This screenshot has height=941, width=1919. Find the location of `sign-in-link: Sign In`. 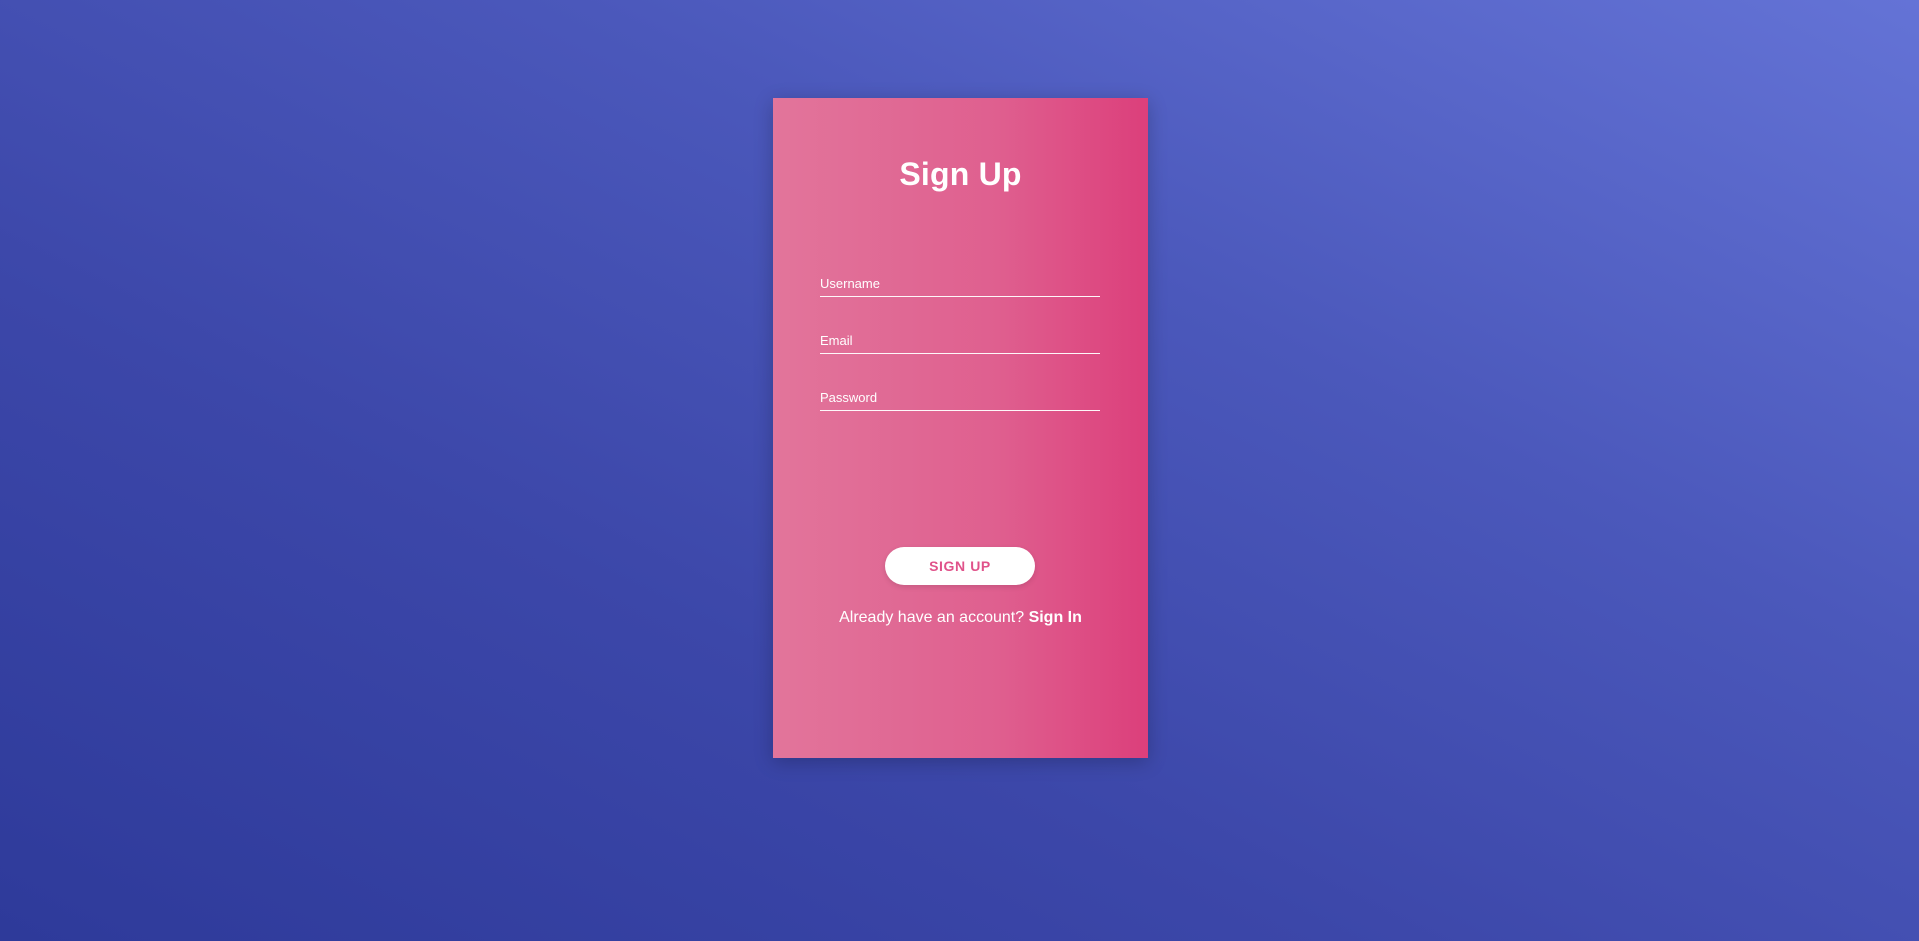

sign-in-link: Sign In is located at coordinates (1055, 617).